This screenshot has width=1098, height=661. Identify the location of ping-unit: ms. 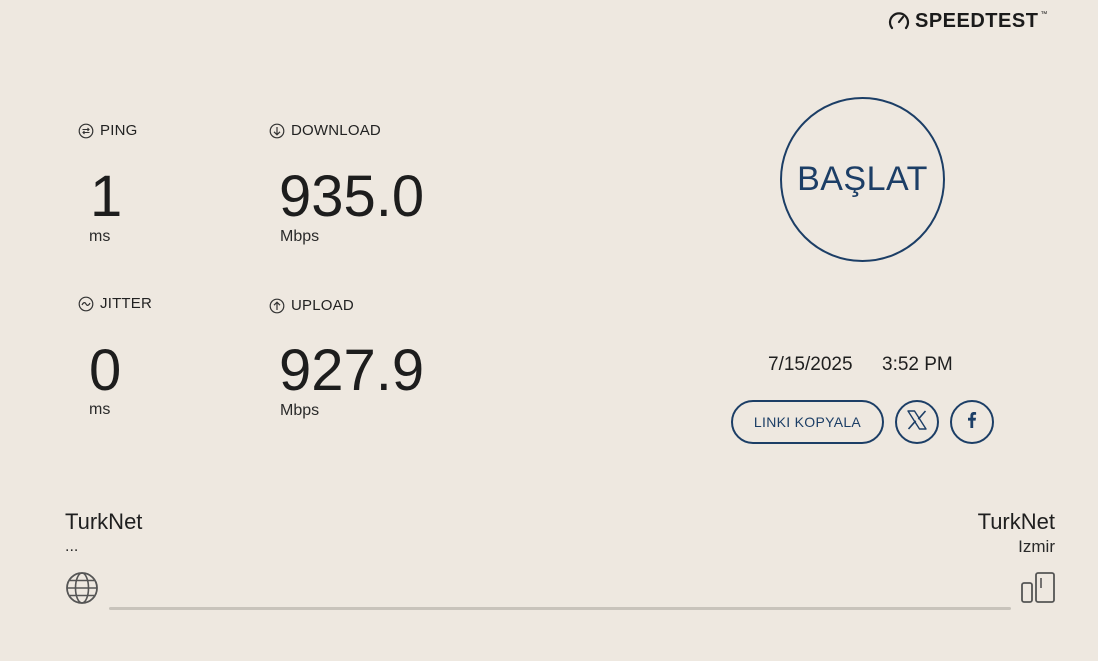
(100, 236).